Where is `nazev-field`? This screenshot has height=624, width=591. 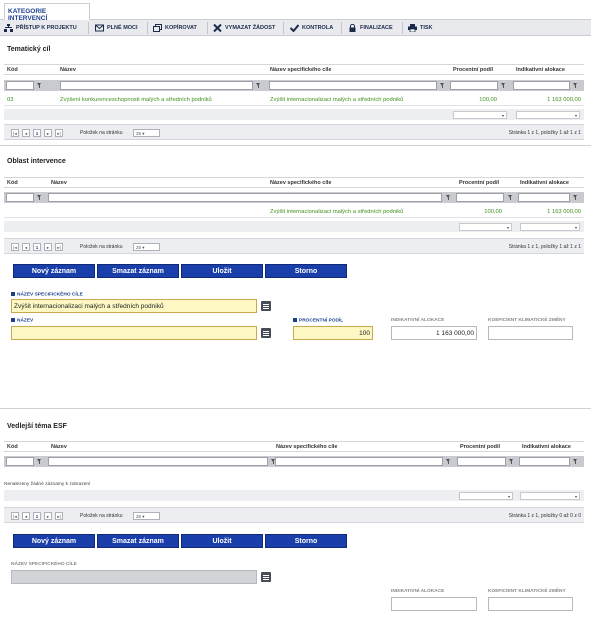 nazev-field is located at coordinates (134, 333).